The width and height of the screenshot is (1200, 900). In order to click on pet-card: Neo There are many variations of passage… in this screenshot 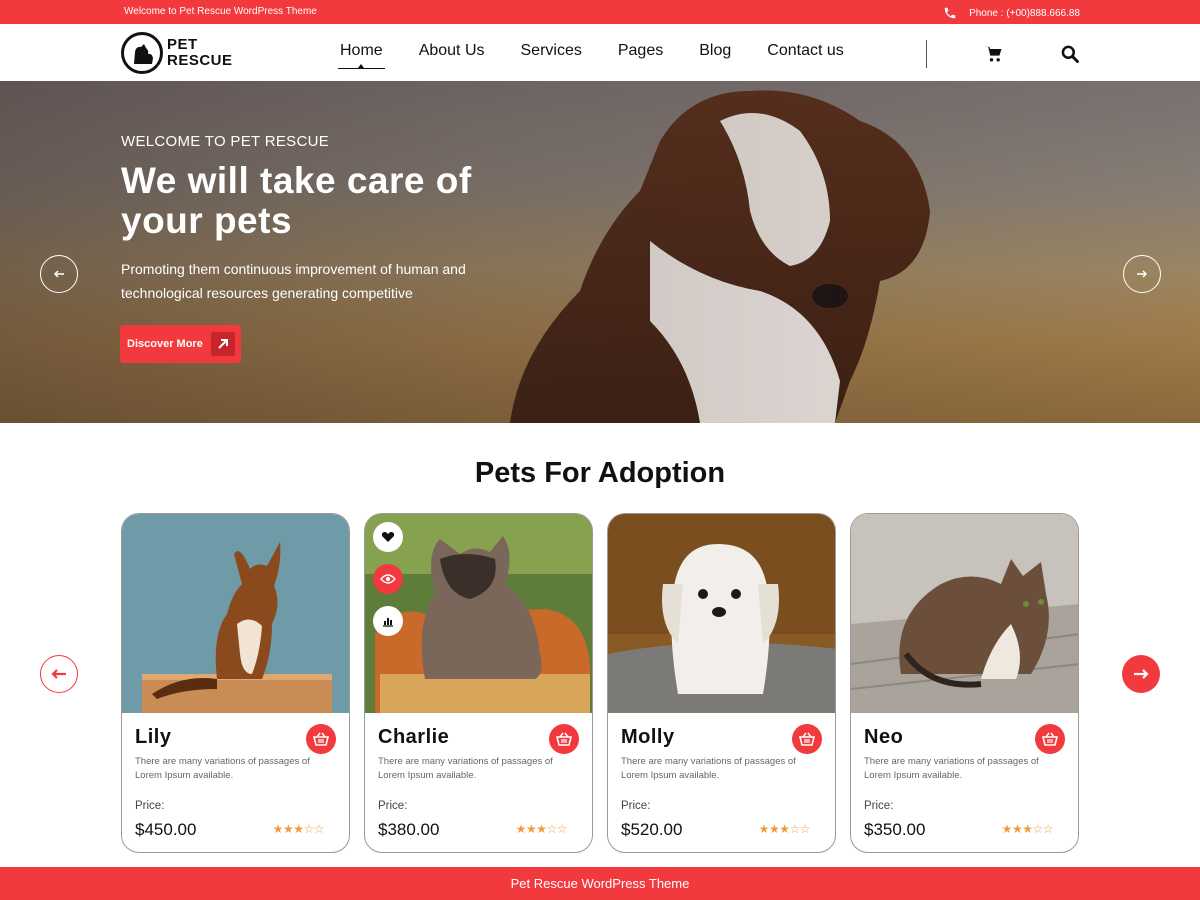, I will do `click(964, 683)`.